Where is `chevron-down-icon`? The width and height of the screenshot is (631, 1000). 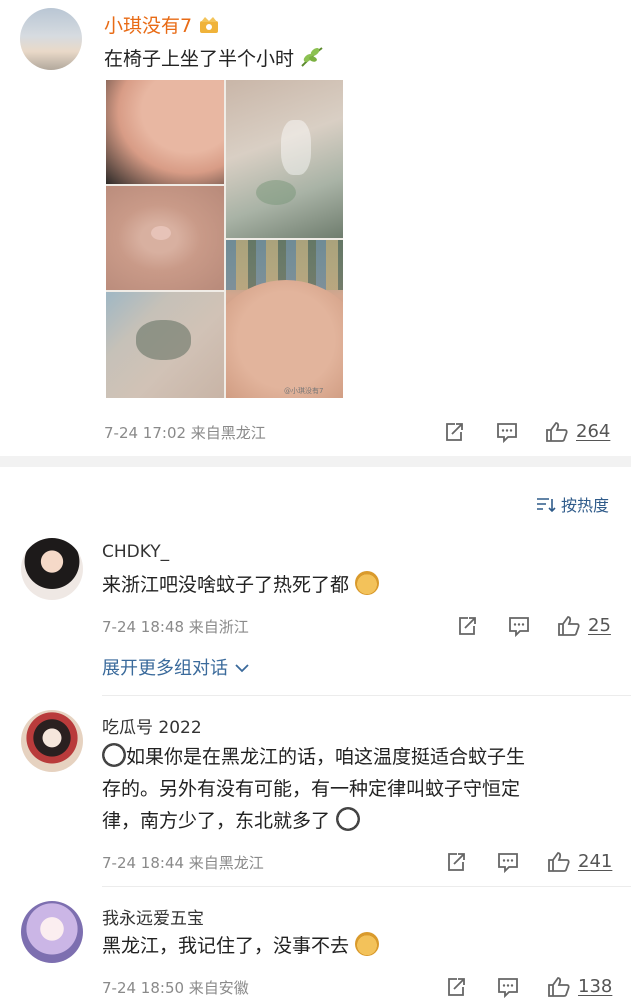
chevron-down-icon is located at coordinates (242, 668).